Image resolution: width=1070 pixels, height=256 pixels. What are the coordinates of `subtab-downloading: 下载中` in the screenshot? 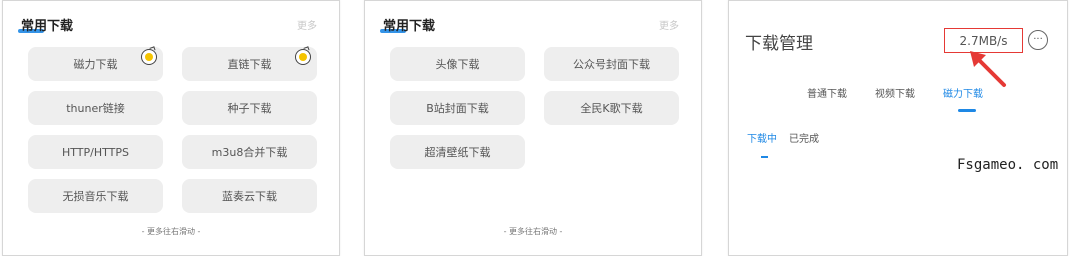 It's located at (762, 137).